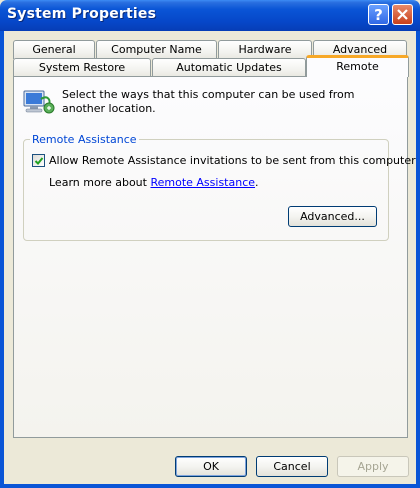 This screenshot has width=420, height=488. I want to click on apply-button: Apply, so click(373, 466).